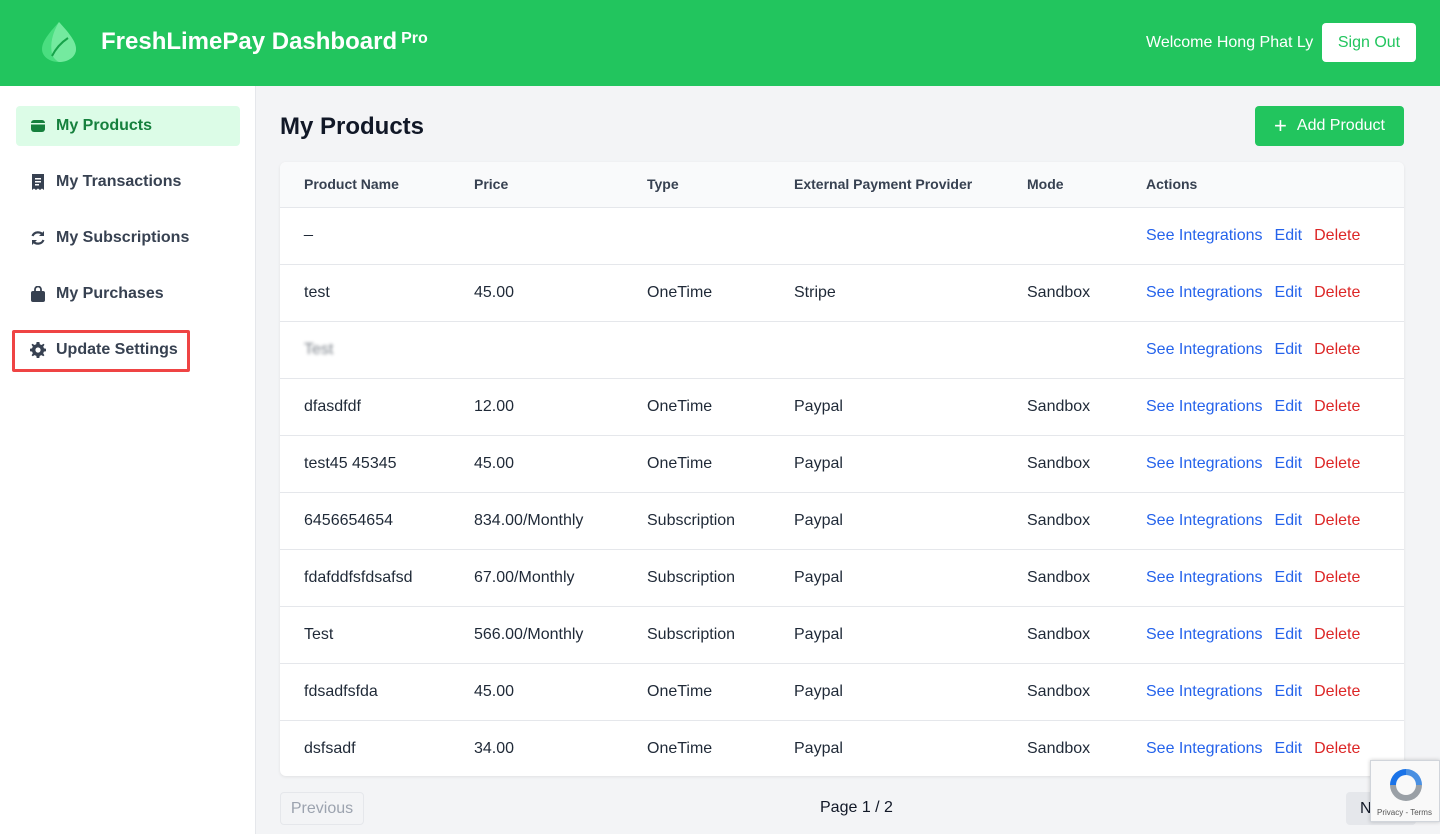 The image size is (1440, 834). I want to click on shopping-bag-icon, so click(38, 294).